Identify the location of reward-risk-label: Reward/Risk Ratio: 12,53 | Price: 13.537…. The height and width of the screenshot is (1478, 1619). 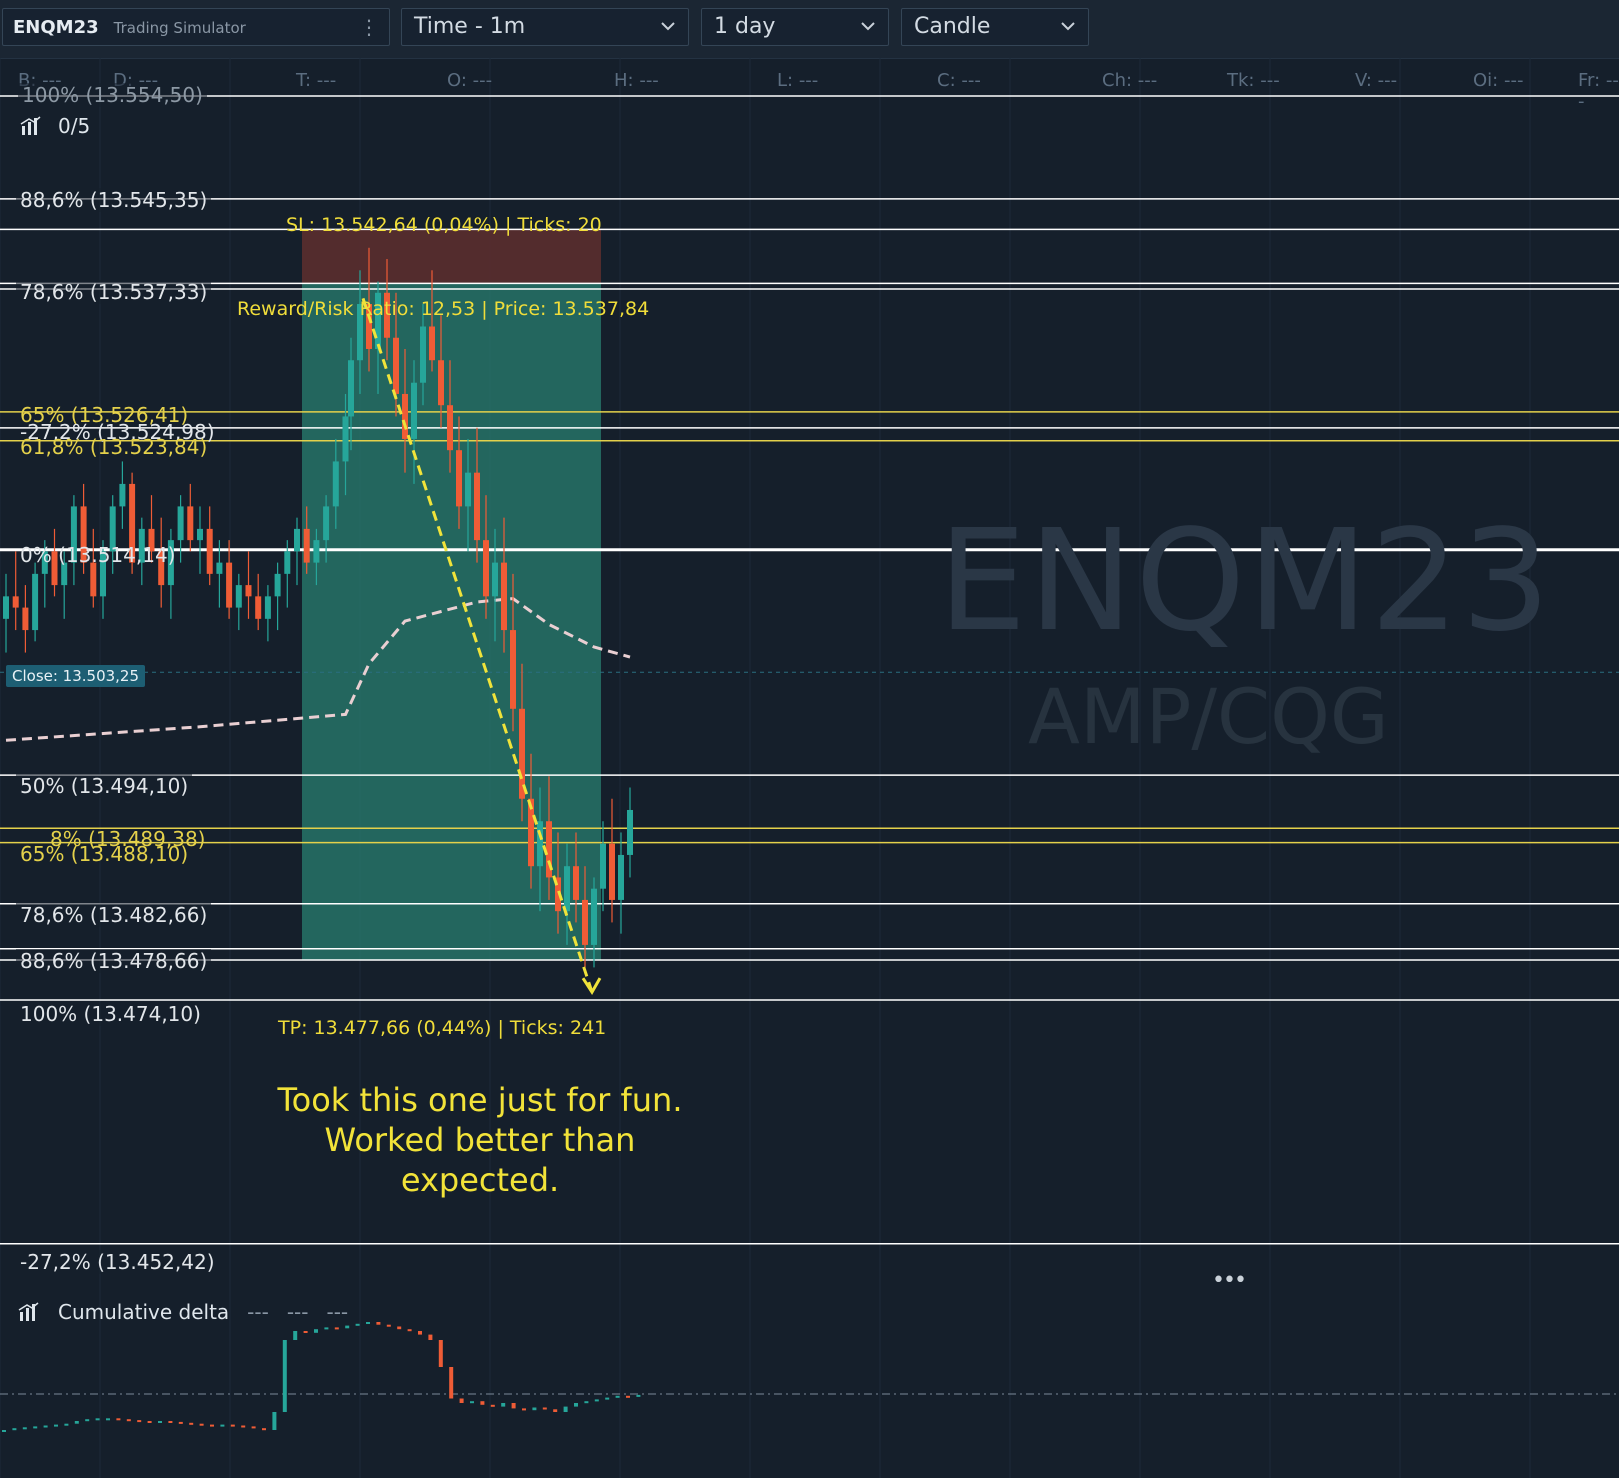
(443, 309).